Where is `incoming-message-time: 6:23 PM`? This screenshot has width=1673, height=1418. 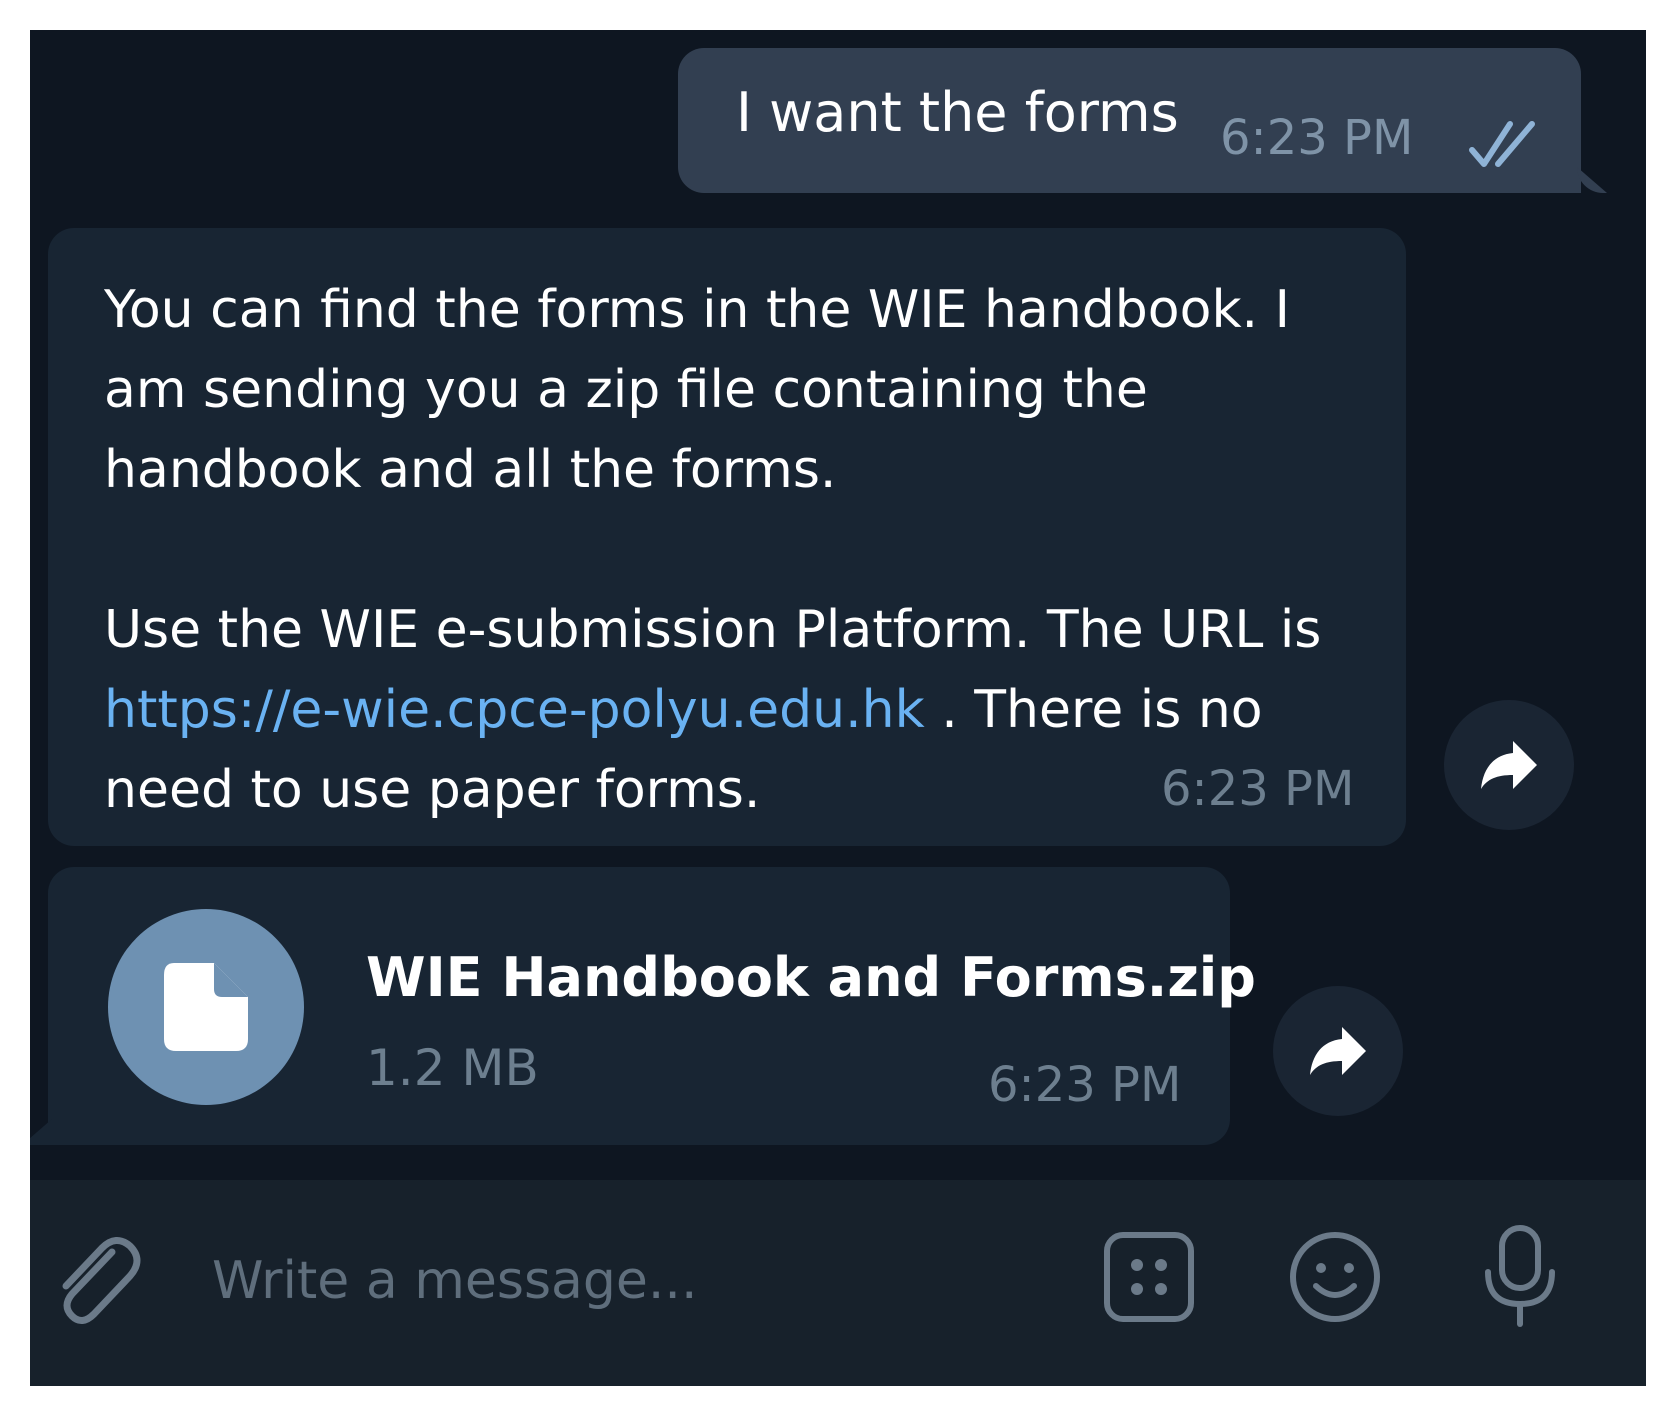 incoming-message-time: 6:23 PM is located at coordinates (1258, 789).